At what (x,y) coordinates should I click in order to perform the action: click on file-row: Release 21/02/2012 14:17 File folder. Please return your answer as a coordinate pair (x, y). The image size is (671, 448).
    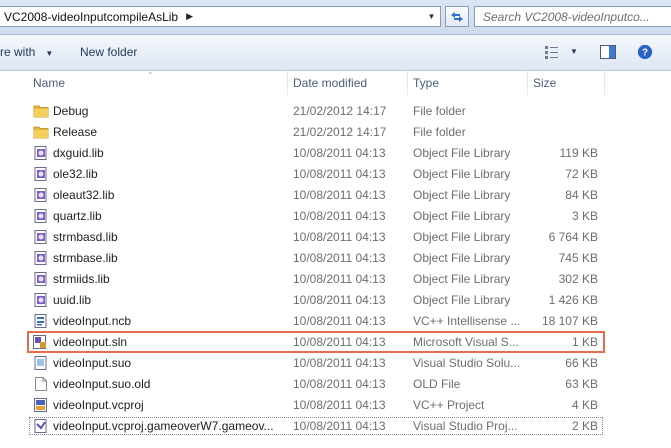
    Looking at the image, I should click on (316, 132).